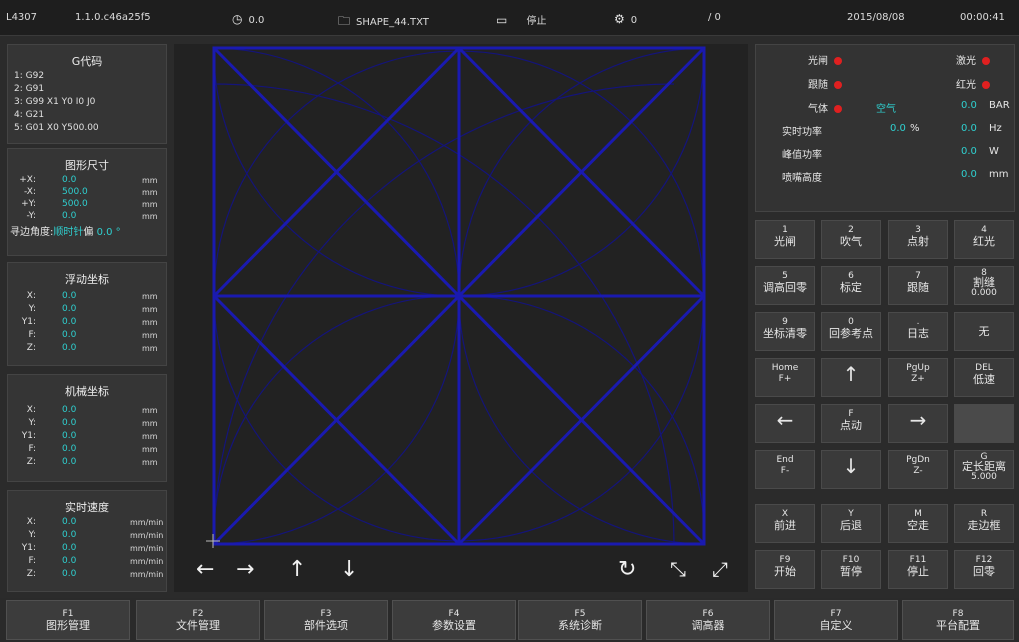 The image size is (1019, 642). Describe the element at coordinates (297, 569) in the screenshot. I see `pan-up-button: ↑` at that location.